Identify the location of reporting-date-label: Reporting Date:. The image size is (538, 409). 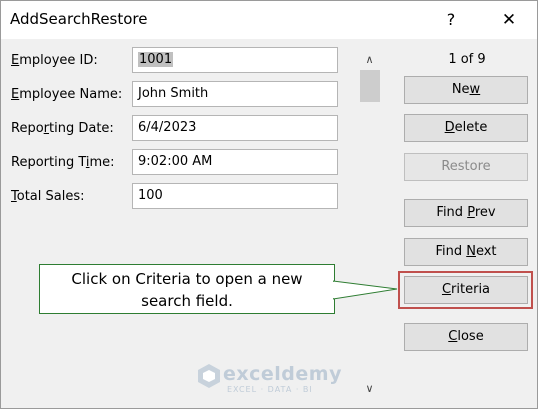
(62, 128).